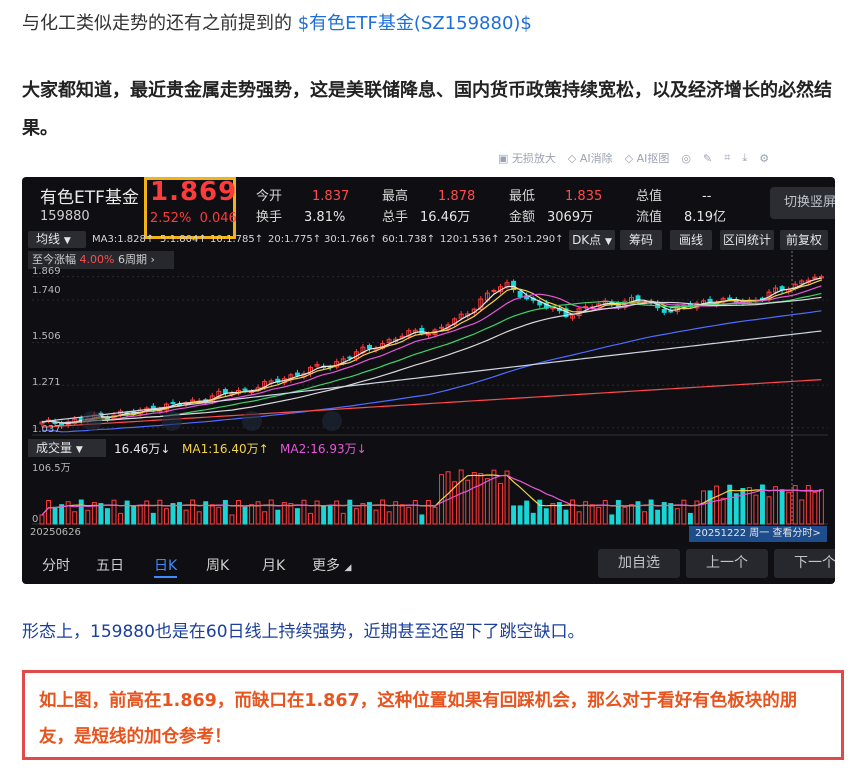 This screenshot has width=858, height=777. Describe the element at coordinates (527, 158) in the screenshot. I see `lossless-zoom-button: ▣ 无损放大` at that location.